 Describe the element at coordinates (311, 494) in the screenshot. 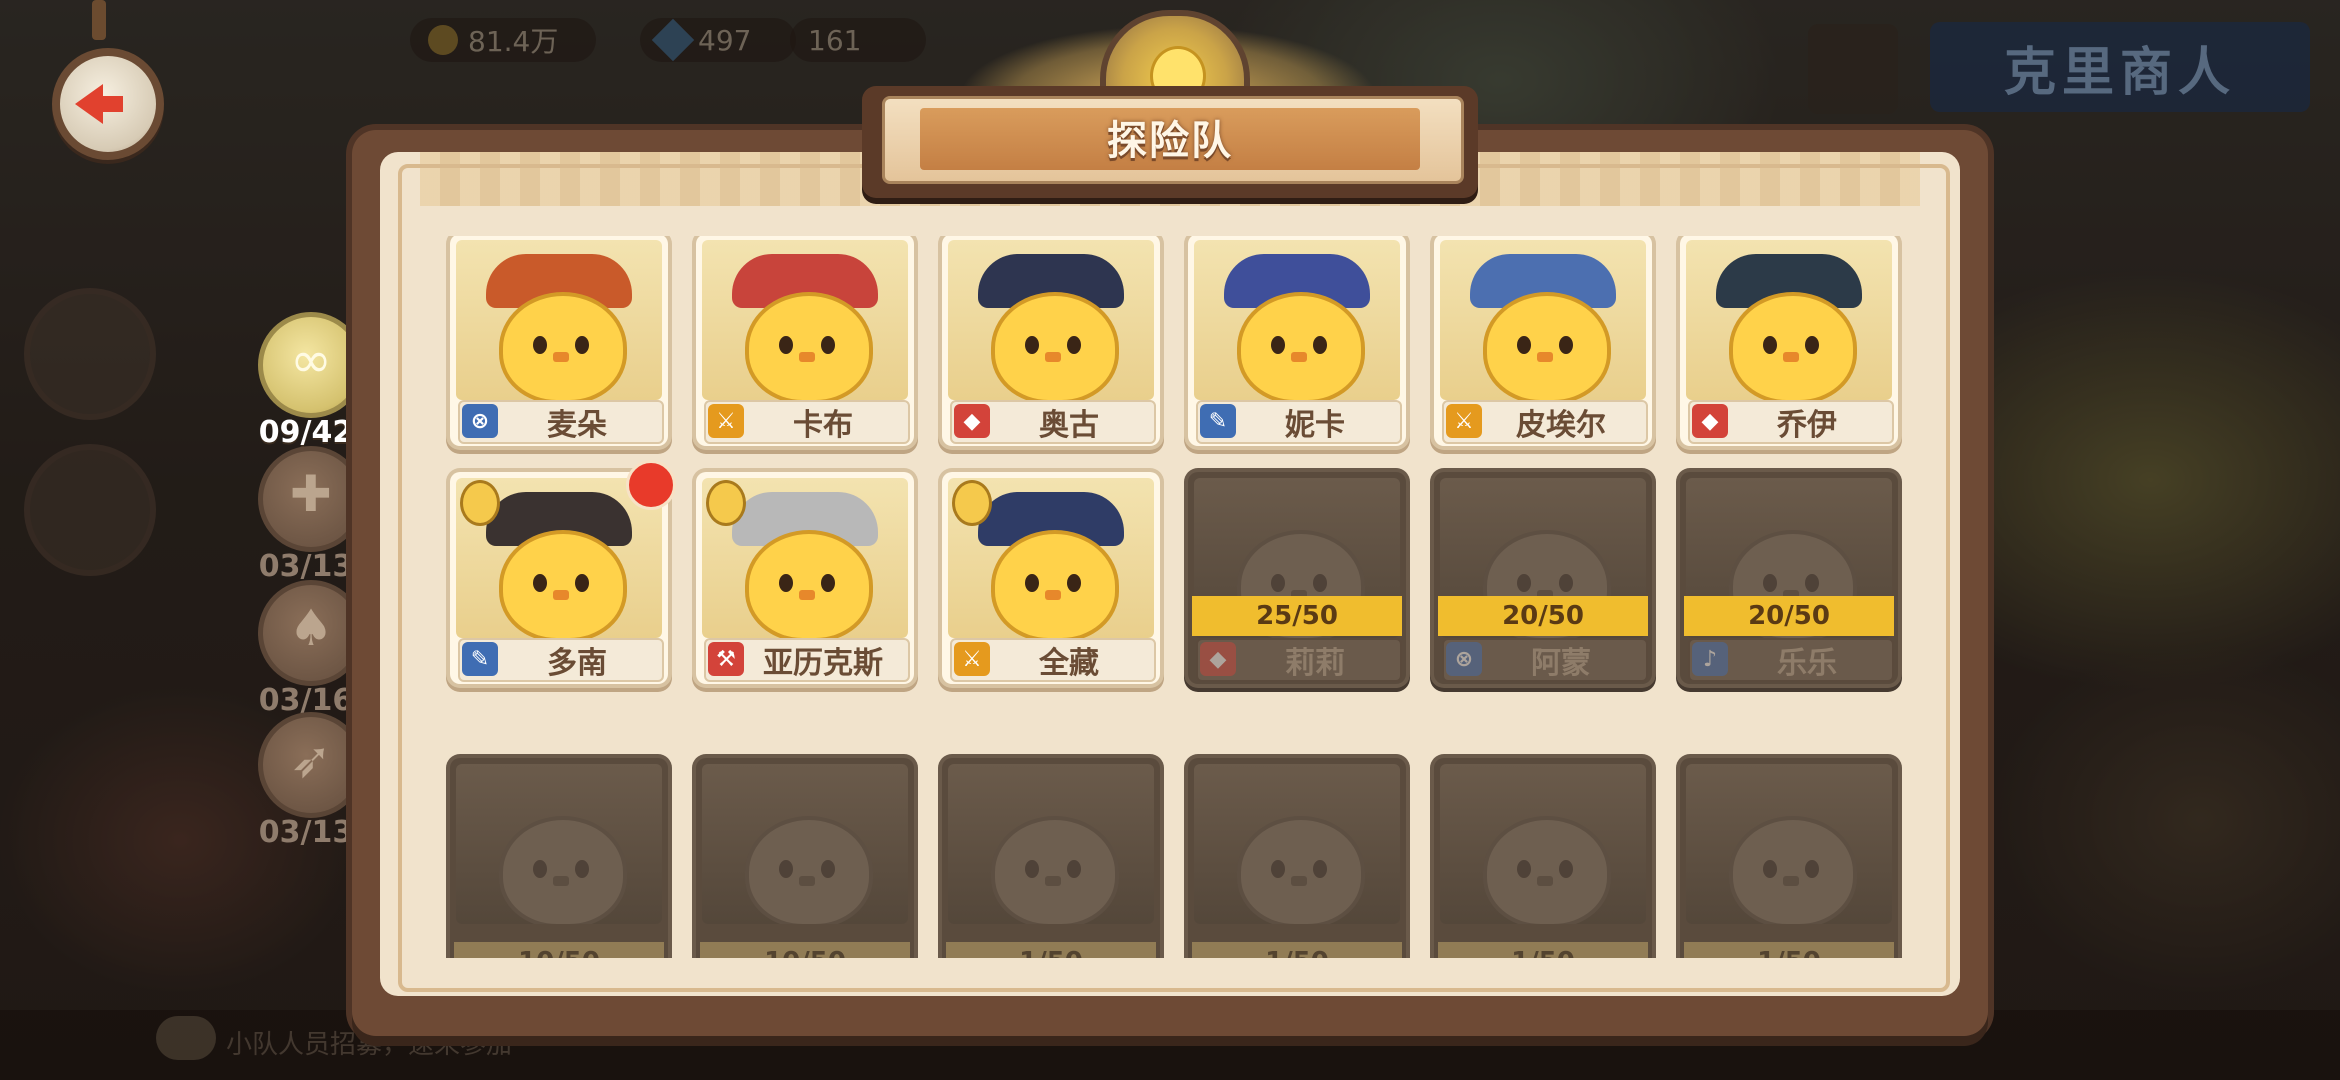

I see `shield-icon: ✚` at that location.